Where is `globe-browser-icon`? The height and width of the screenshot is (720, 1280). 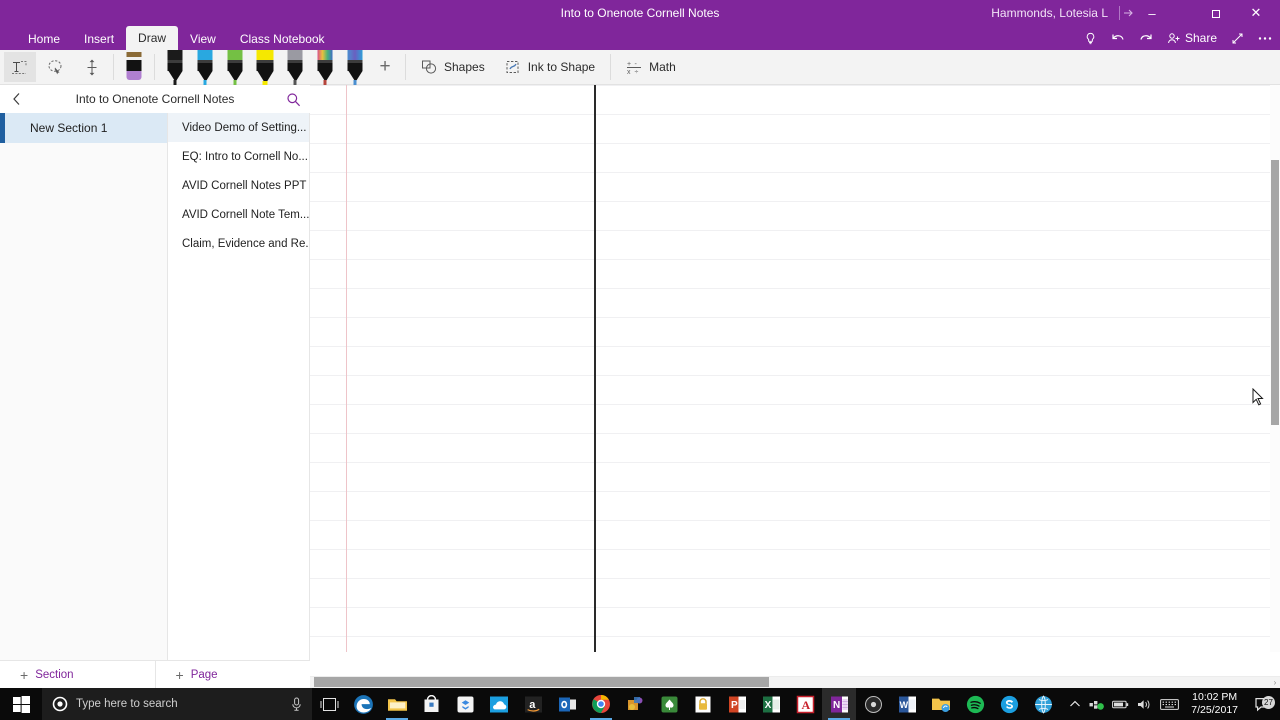 globe-browser-icon is located at coordinates (1043, 704).